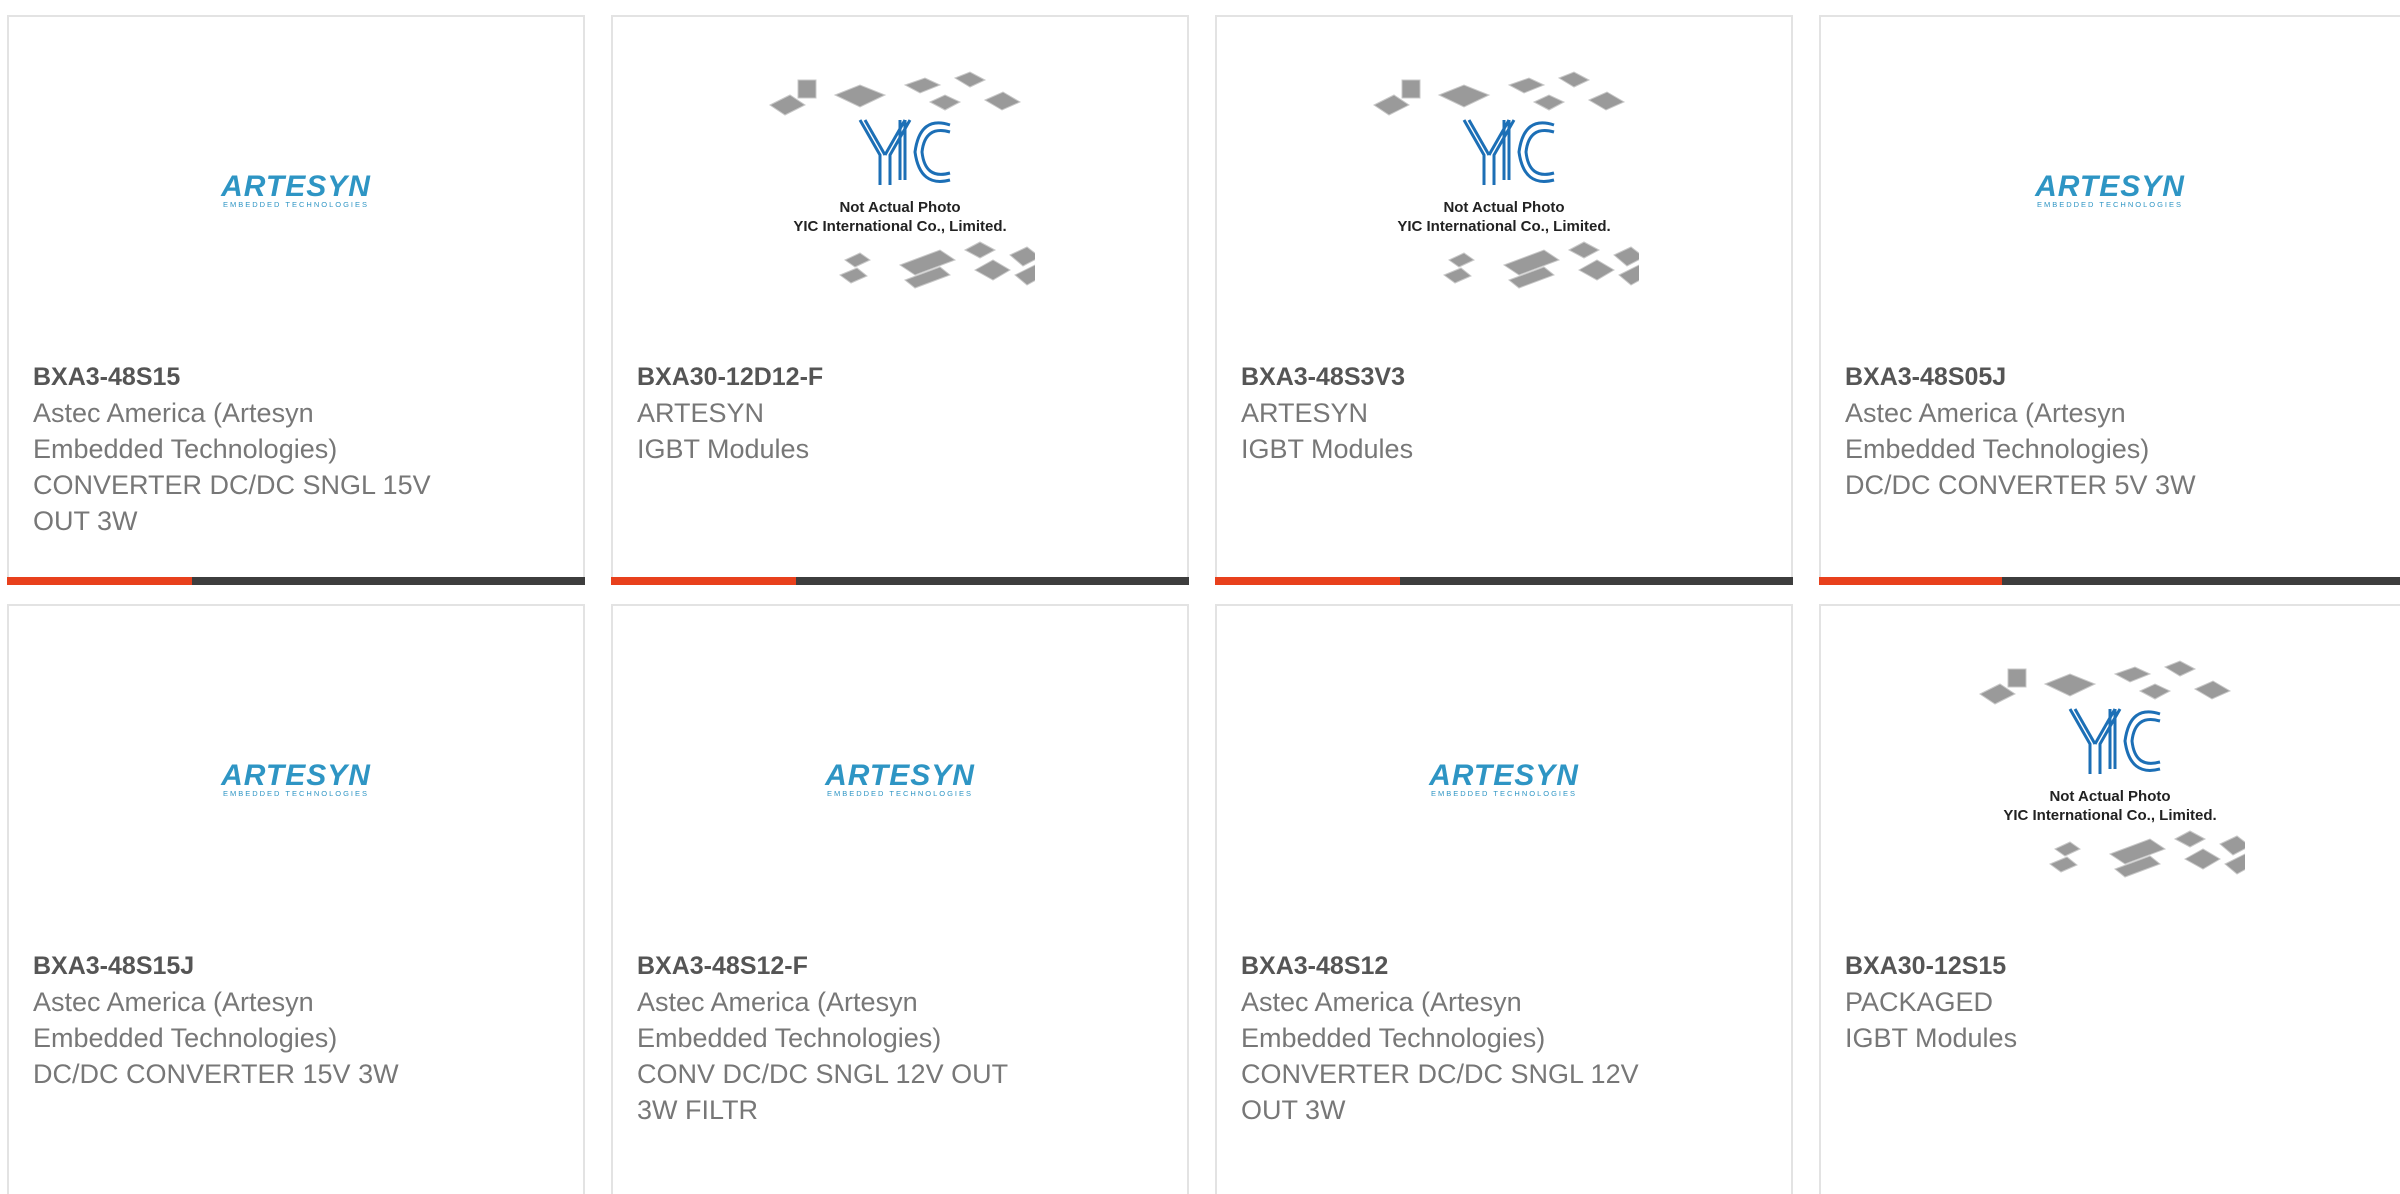 This screenshot has height=1194, width=2400. What do you see at coordinates (2116, 1002) in the screenshot?
I see `product-info: BXA30-12S15 PACKAGED IGBT Modules` at bounding box center [2116, 1002].